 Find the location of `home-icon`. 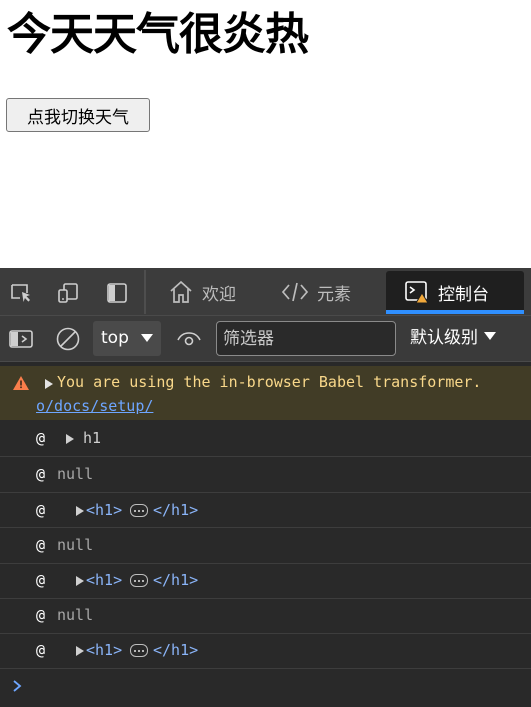

home-icon is located at coordinates (181, 291).